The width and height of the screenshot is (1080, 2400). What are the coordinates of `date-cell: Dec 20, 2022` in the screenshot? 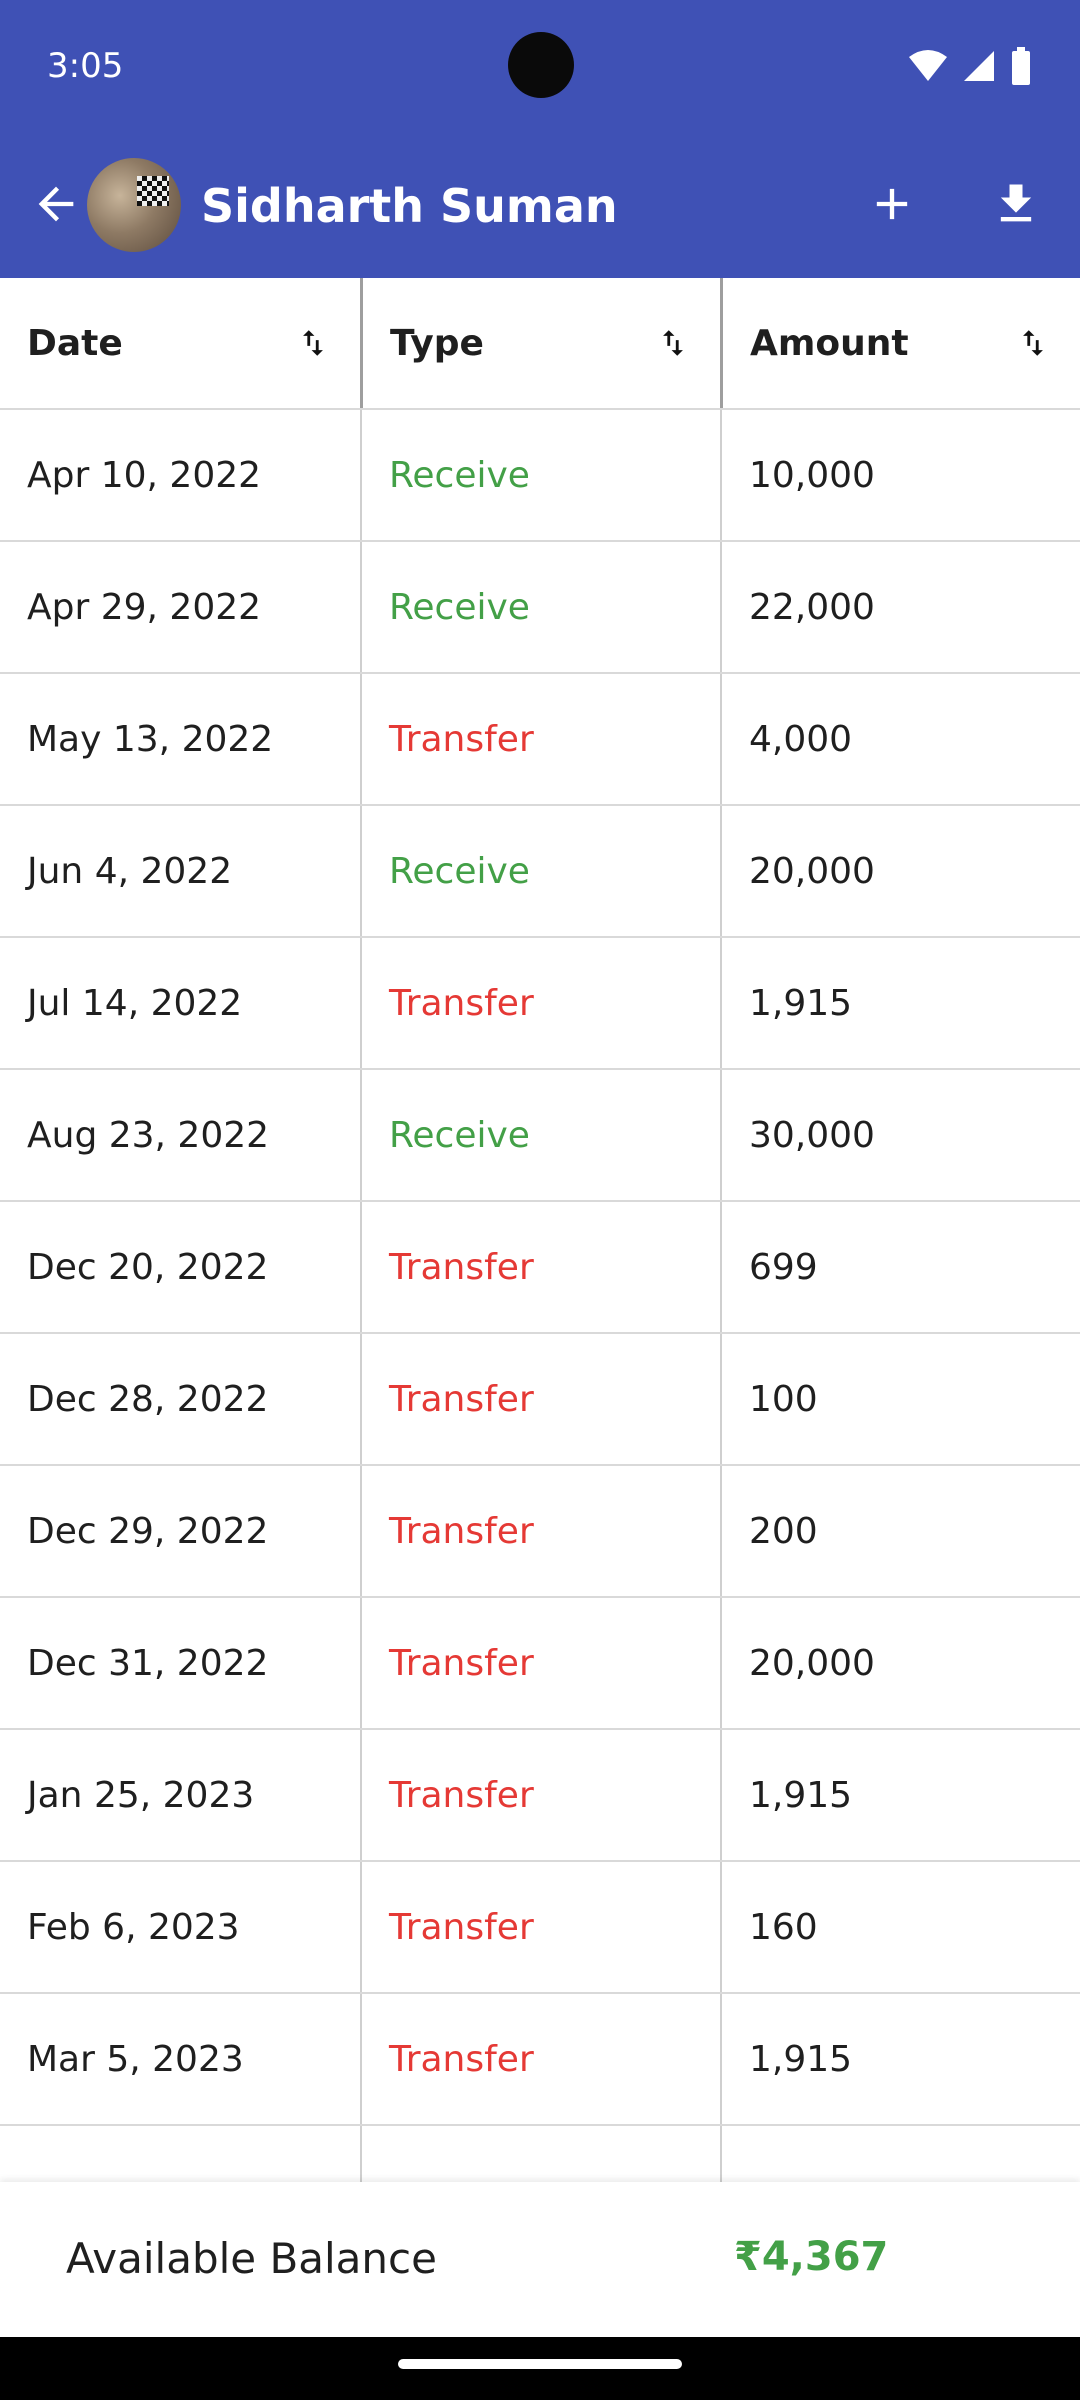 It's located at (148, 1267).